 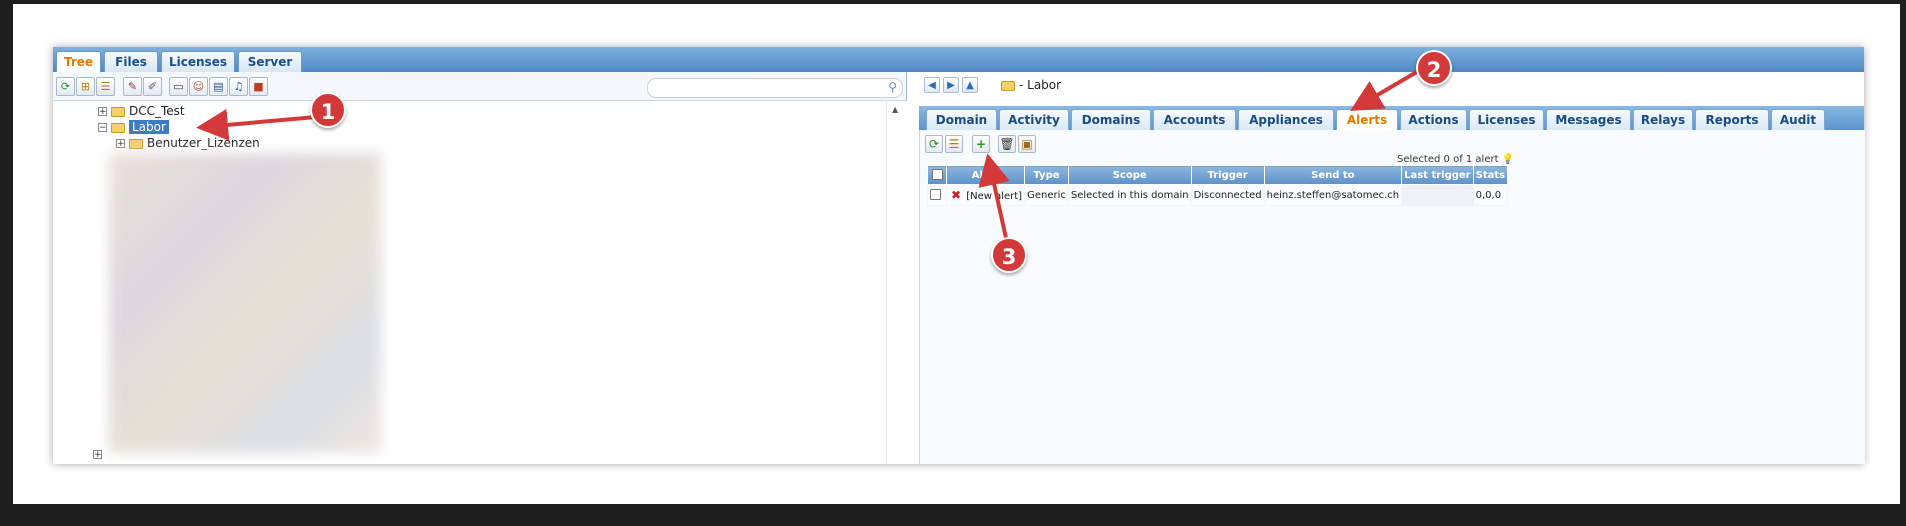 What do you see at coordinates (1009, 255) in the screenshot?
I see `annotation-badge-3: 3` at bounding box center [1009, 255].